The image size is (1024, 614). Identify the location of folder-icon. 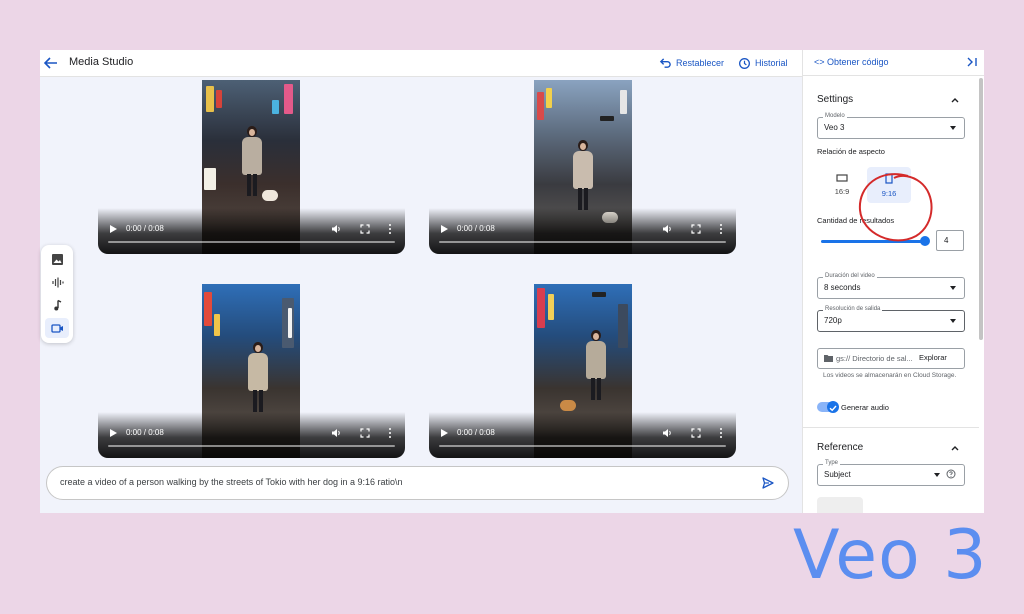
(828, 358).